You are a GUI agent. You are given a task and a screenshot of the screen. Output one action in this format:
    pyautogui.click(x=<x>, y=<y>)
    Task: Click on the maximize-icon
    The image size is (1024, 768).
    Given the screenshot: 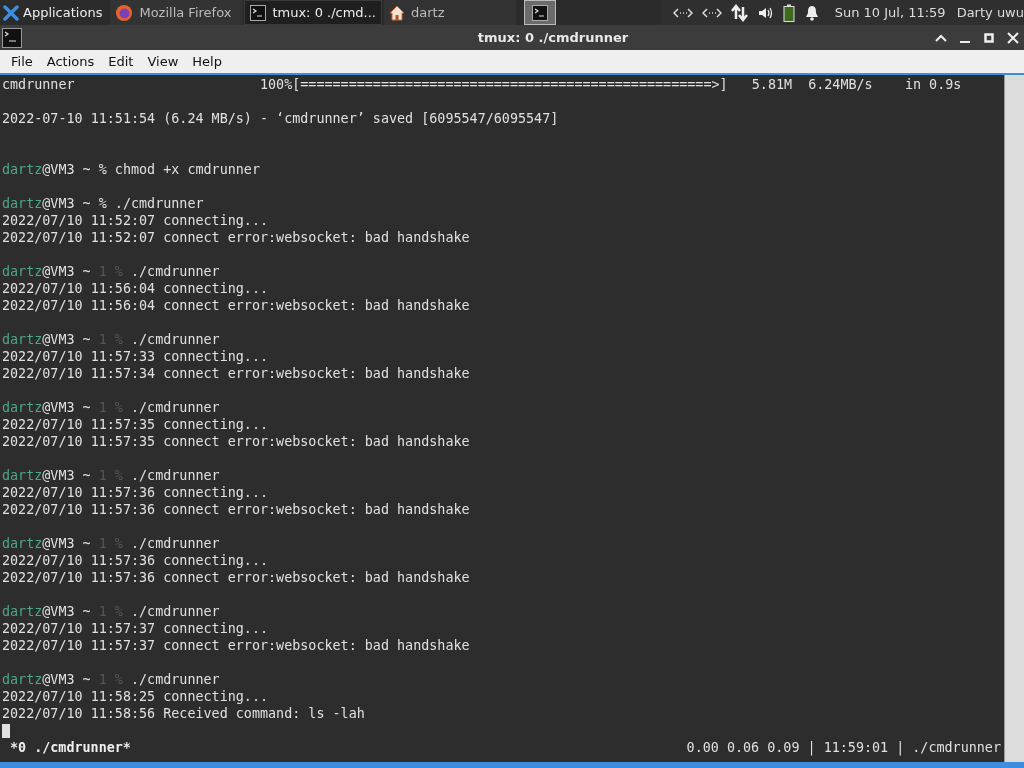 What is the action you would take?
    pyautogui.click(x=989, y=37)
    